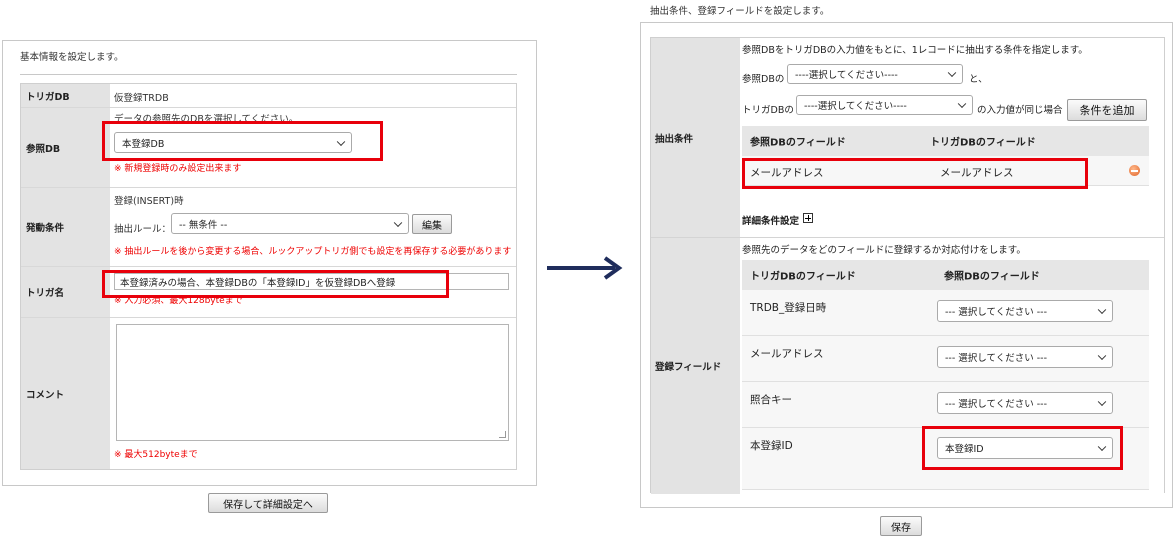 The width and height of the screenshot is (1175, 538). I want to click on ref-field-select-value: ----選択してください----, so click(846, 75).